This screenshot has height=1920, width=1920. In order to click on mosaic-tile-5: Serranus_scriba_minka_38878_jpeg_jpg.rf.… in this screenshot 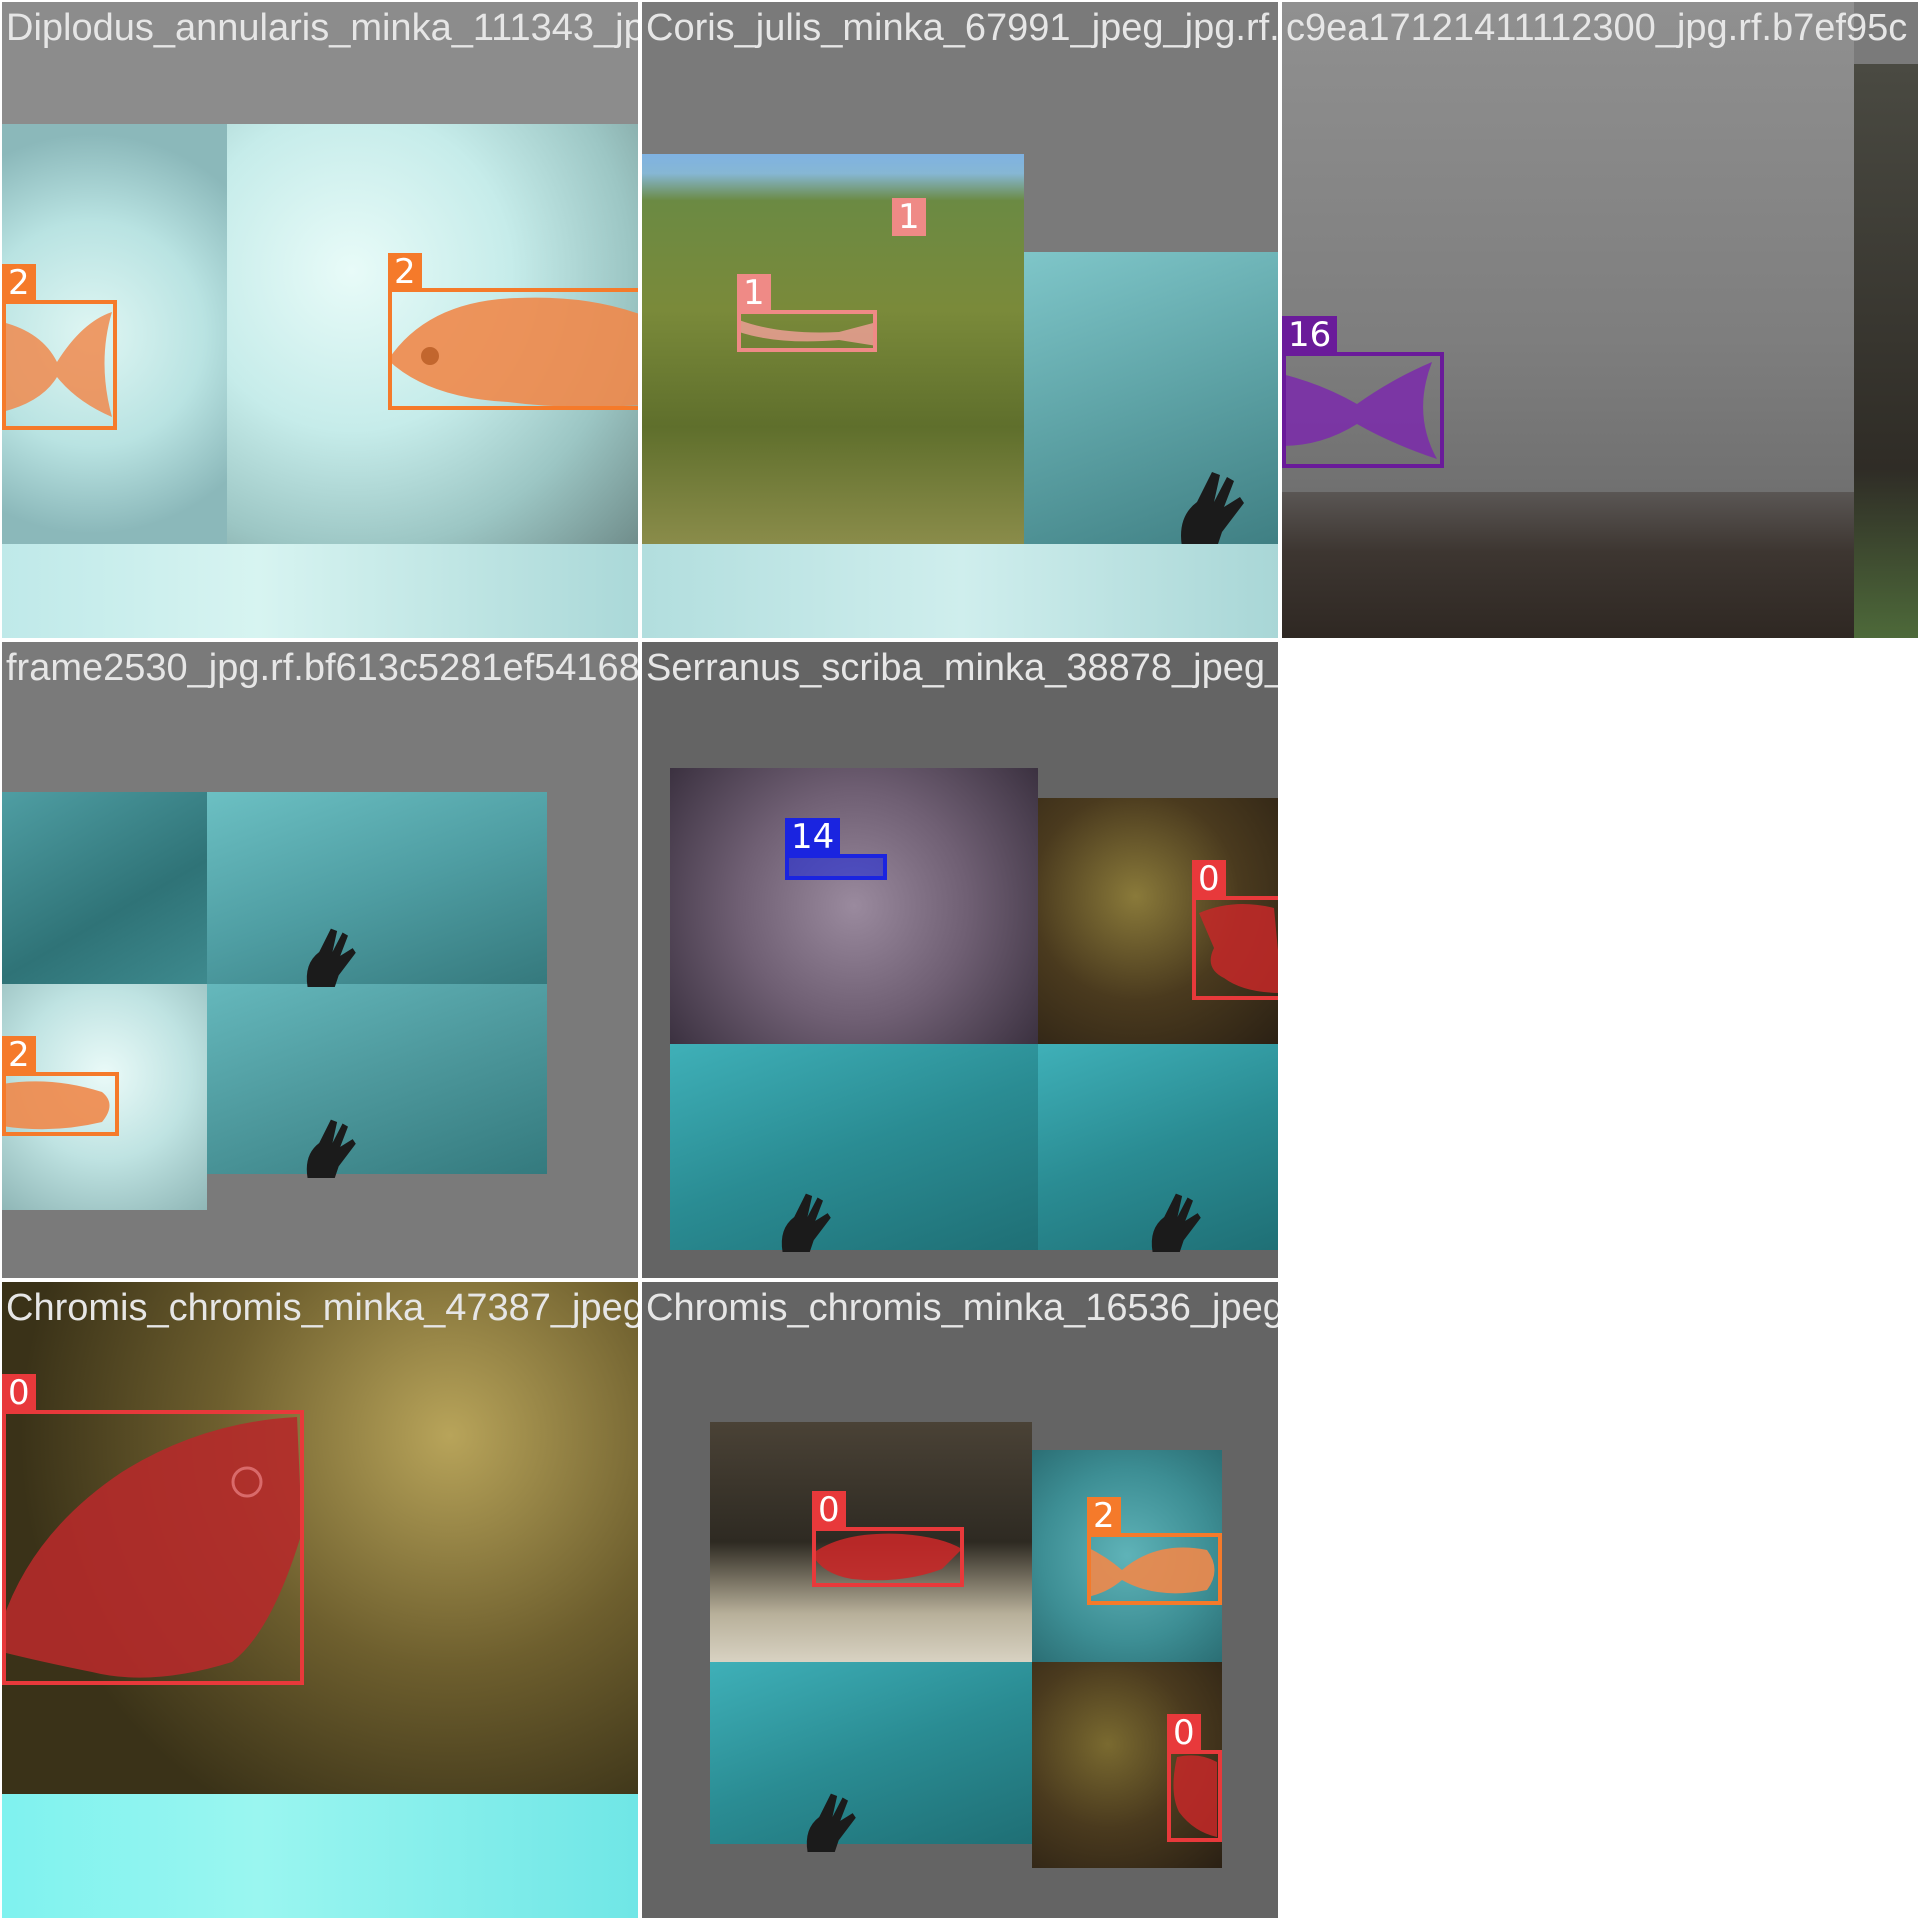, I will do `click(960, 960)`.